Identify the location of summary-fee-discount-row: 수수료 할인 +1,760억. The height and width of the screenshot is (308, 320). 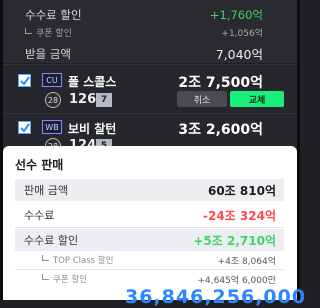
(144, 15).